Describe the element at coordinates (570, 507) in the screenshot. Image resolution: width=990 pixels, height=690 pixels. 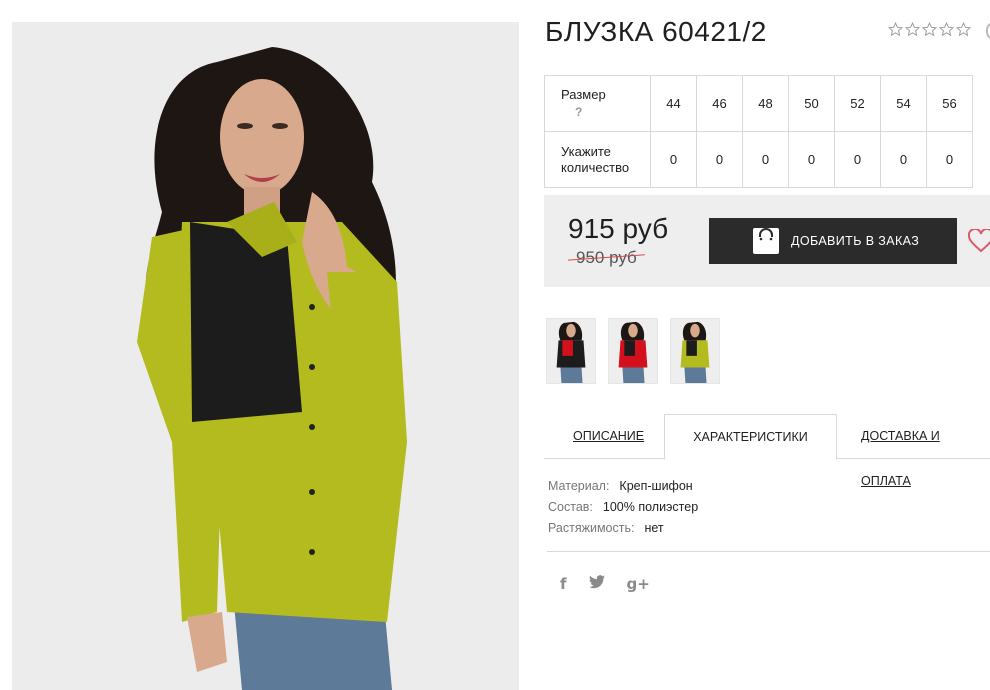
I see `characteristic-key: Состав:` at that location.